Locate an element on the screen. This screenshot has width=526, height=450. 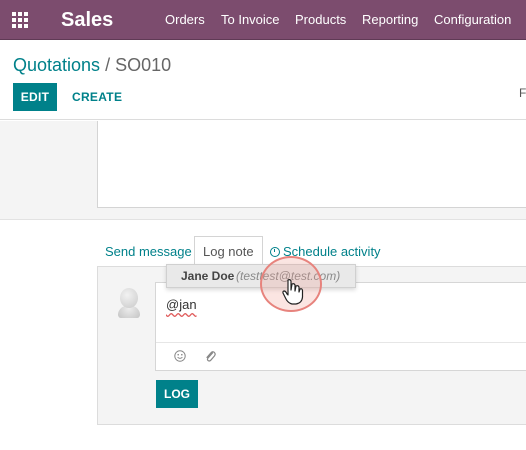
mention-name: Jane Doe is located at coordinates (208, 276).